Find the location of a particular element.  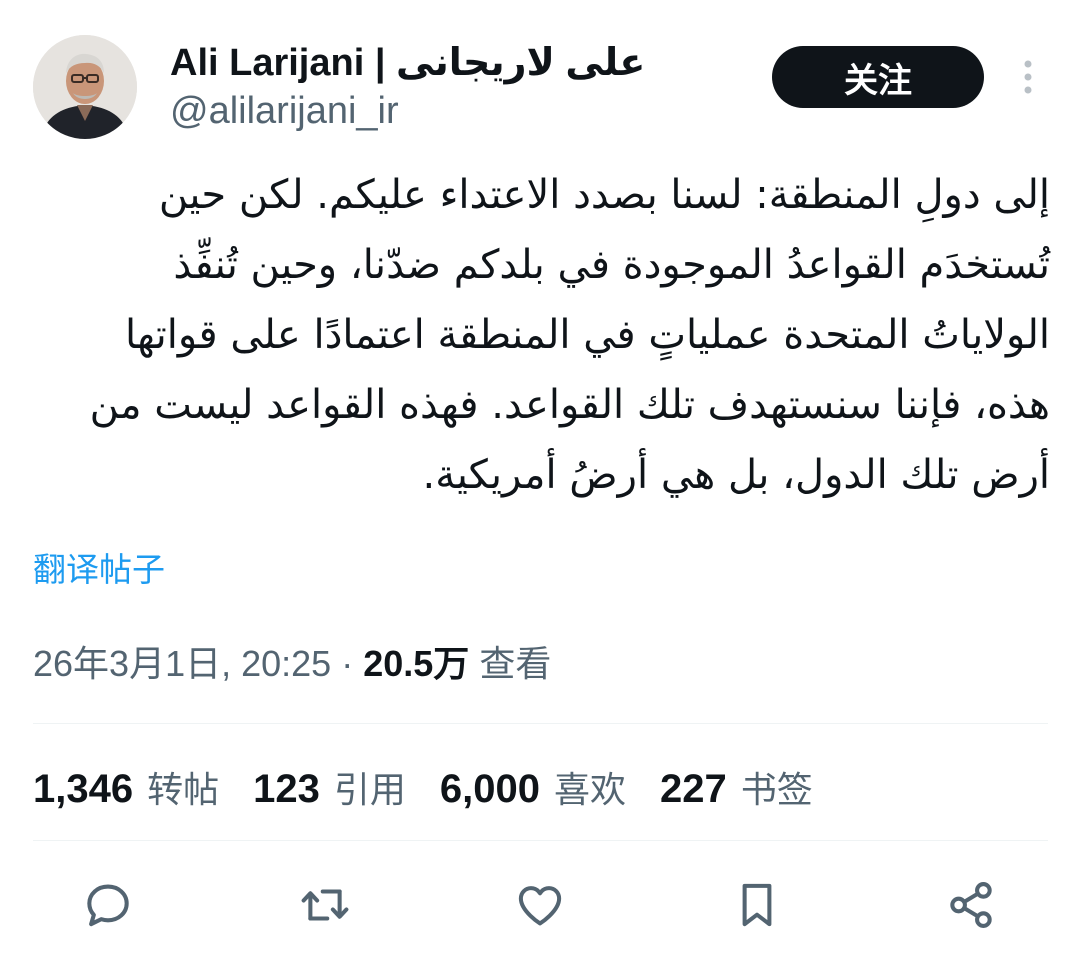

profile-photo-icon is located at coordinates (85, 87).